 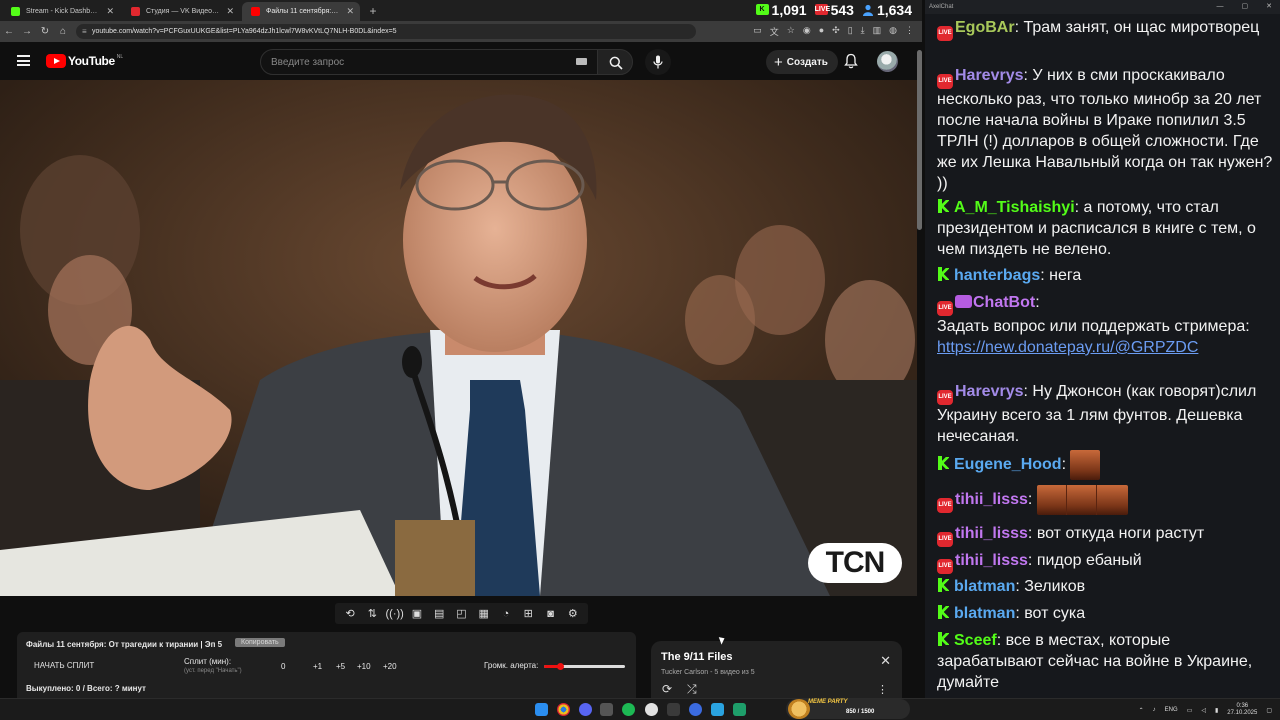 What do you see at coordinates (863, 31) in the screenshot?
I see `download-icon: ⤓` at bounding box center [863, 31].